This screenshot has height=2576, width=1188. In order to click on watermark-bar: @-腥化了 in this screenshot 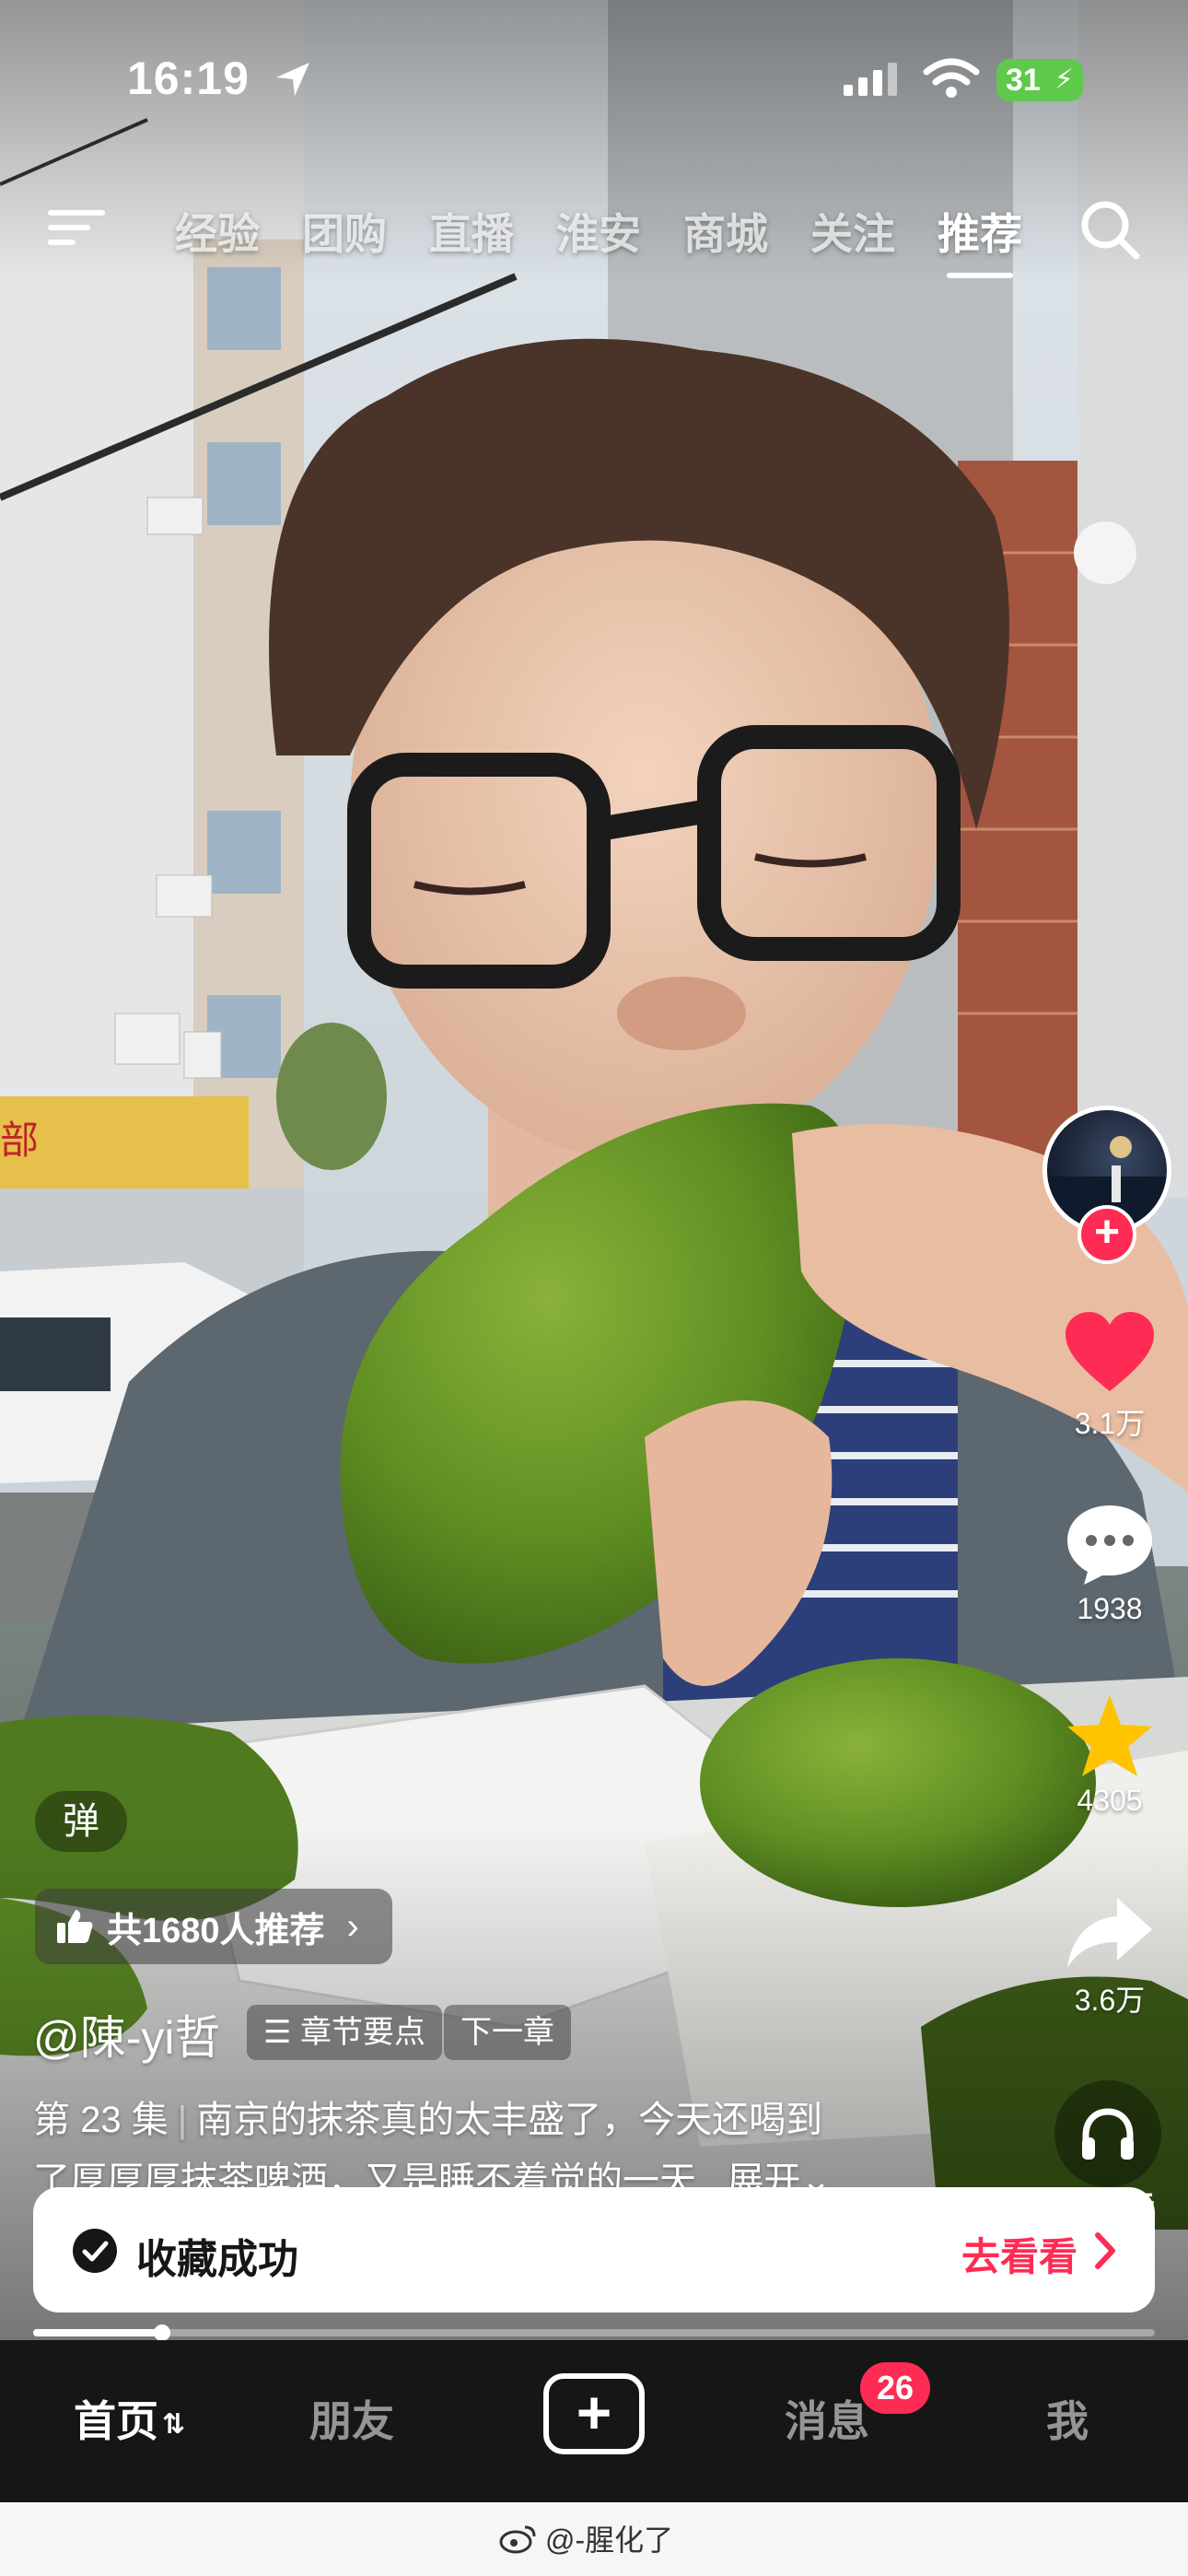, I will do `click(594, 2539)`.